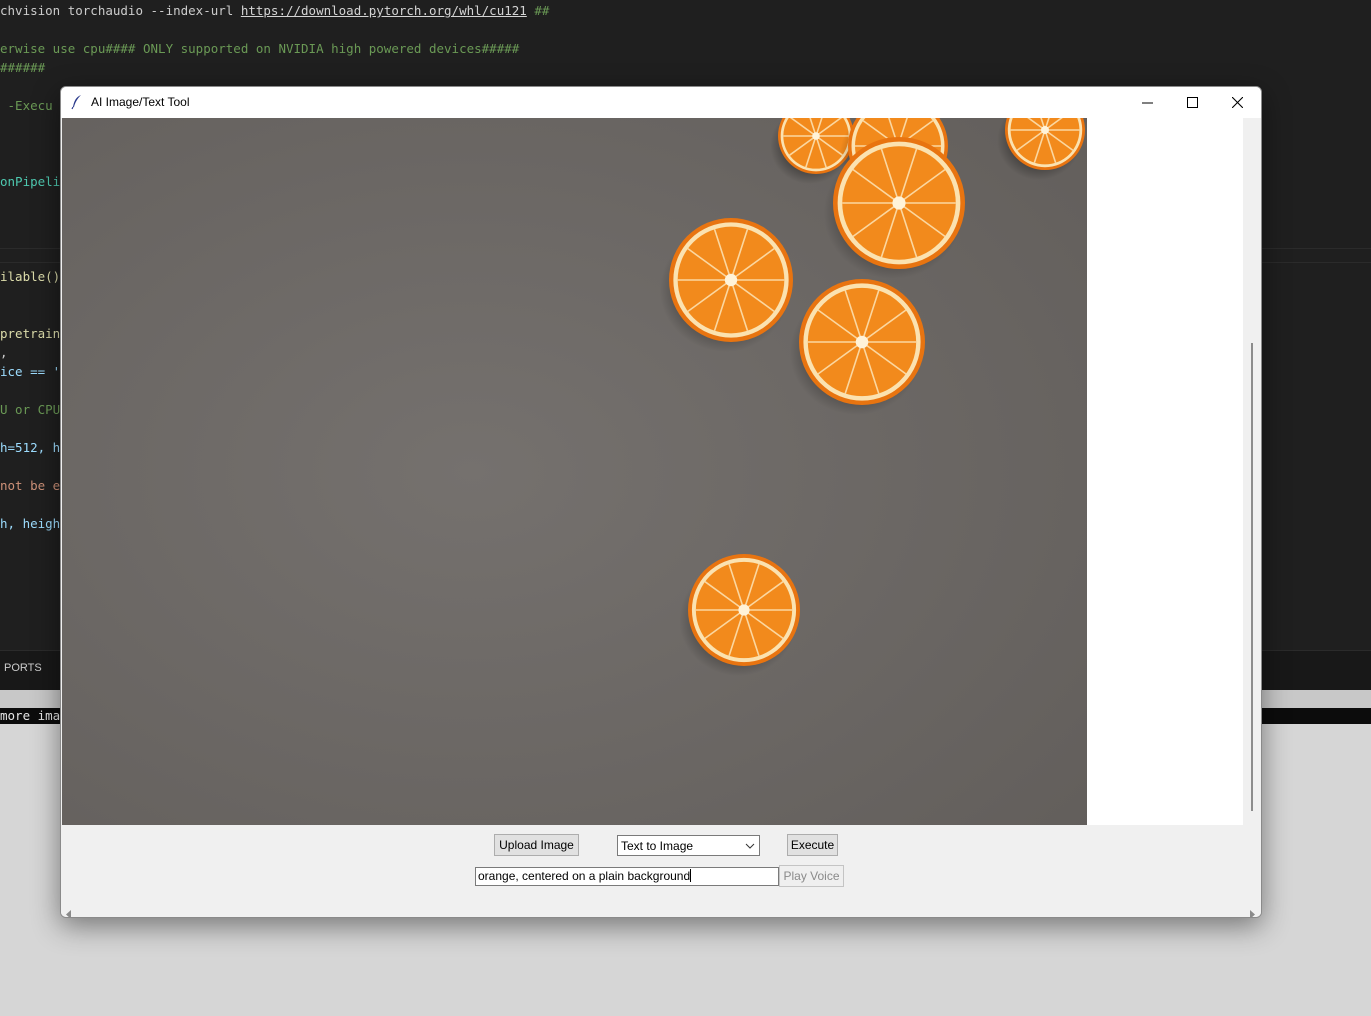 The height and width of the screenshot is (1016, 1371). I want to click on code-line: ,, so click(4, 352).